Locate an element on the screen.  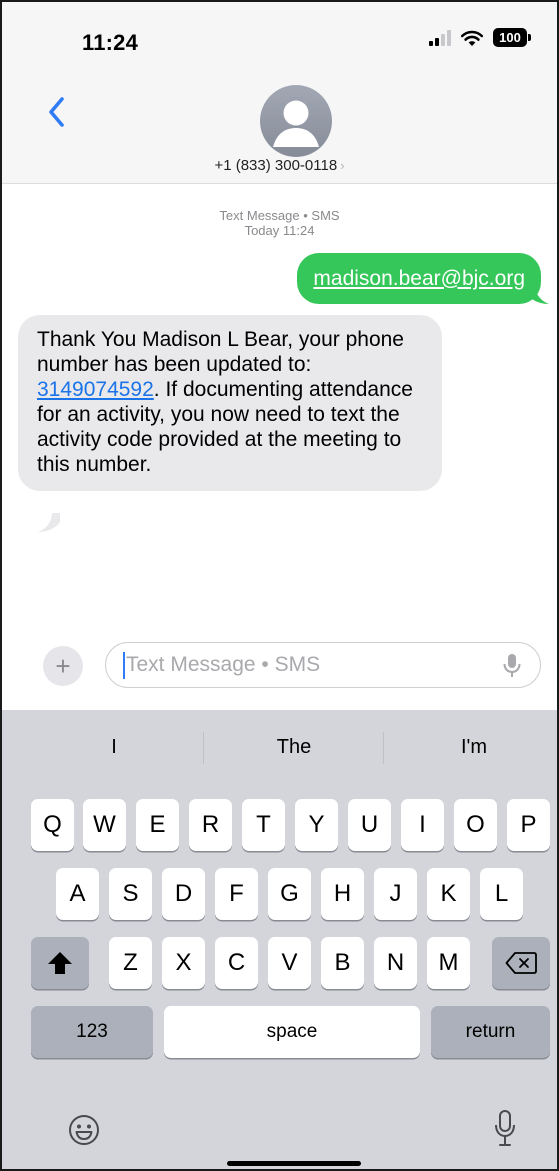
signal-icon is located at coordinates (440, 37).